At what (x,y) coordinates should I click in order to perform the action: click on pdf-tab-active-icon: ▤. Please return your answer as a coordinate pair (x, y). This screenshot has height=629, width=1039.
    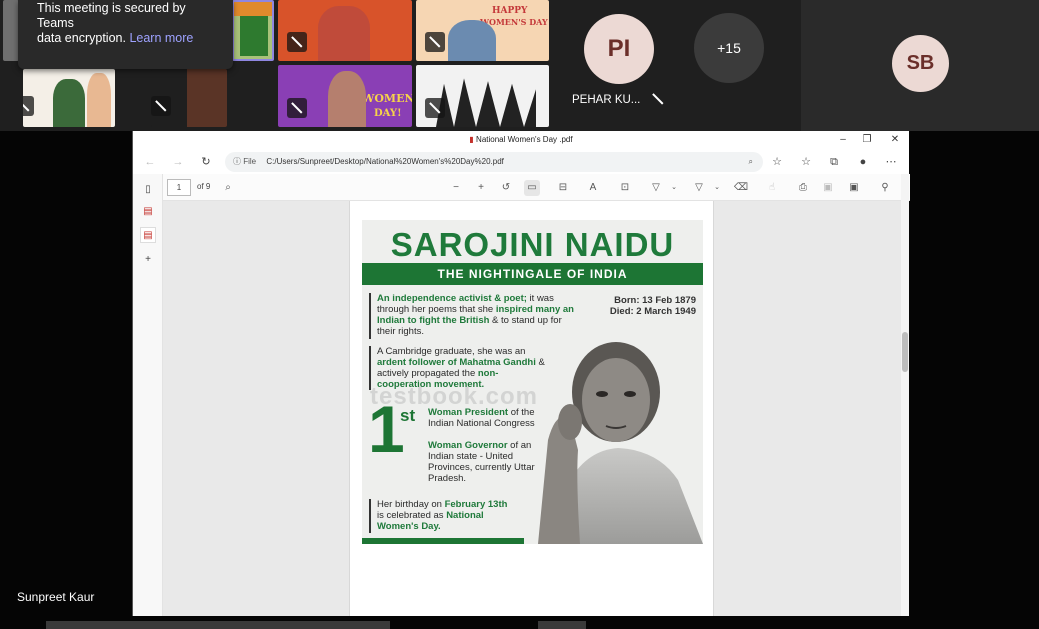
    Looking at the image, I should click on (148, 235).